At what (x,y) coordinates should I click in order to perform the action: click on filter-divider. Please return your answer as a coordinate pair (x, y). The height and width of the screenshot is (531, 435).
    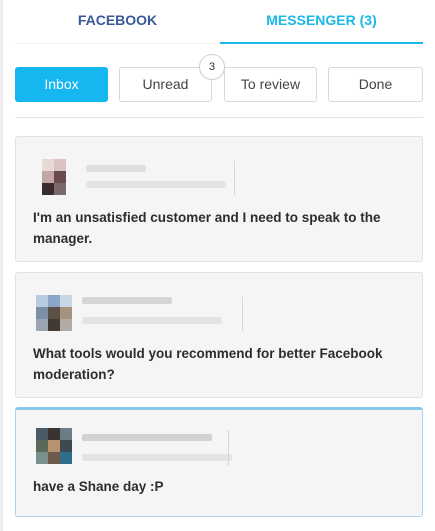
    Looking at the image, I should click on (219, 117).